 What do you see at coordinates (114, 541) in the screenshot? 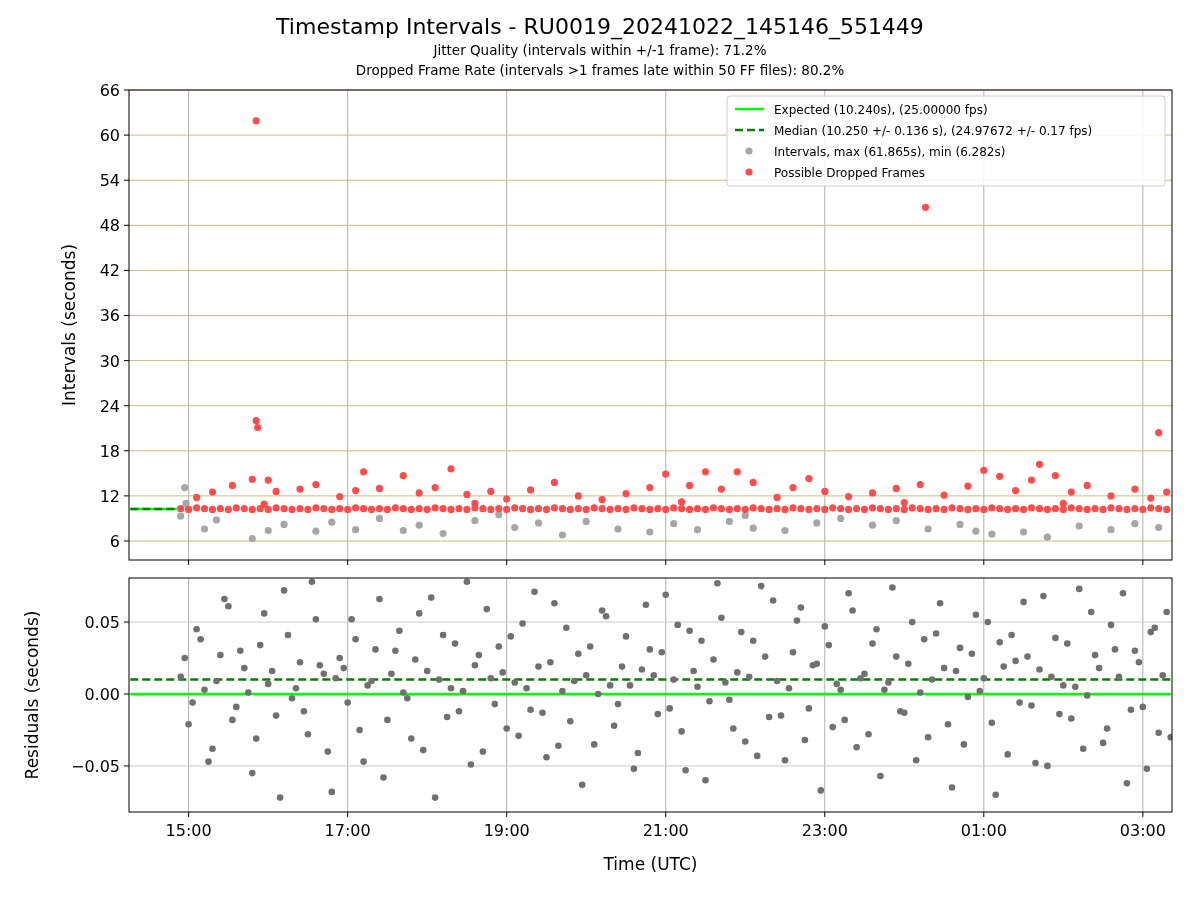
I see `tick-label: 6` at bounding box center [114, 541].